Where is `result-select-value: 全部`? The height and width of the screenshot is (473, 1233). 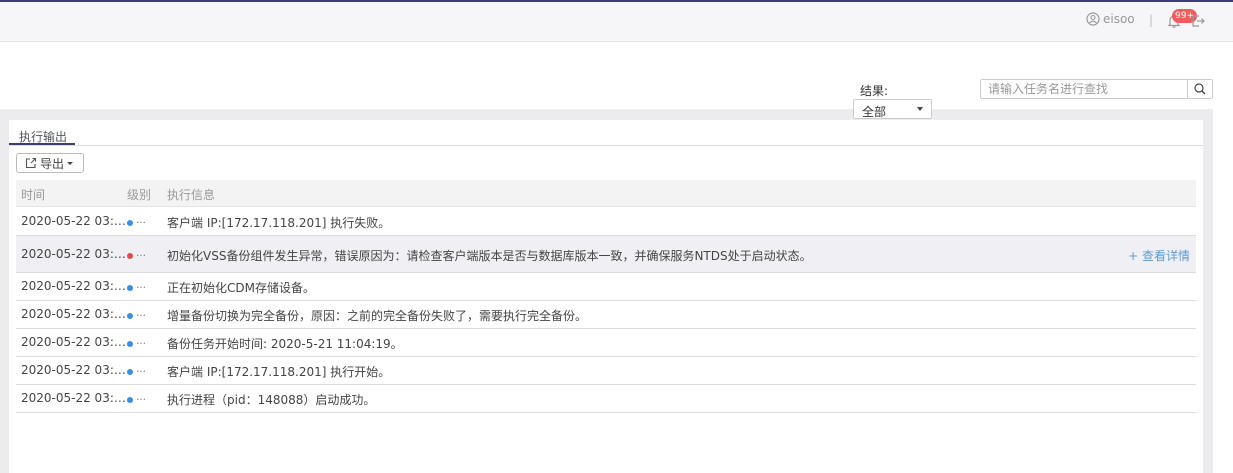
result-select-value: 全部 is located at coordinates (874, 112).